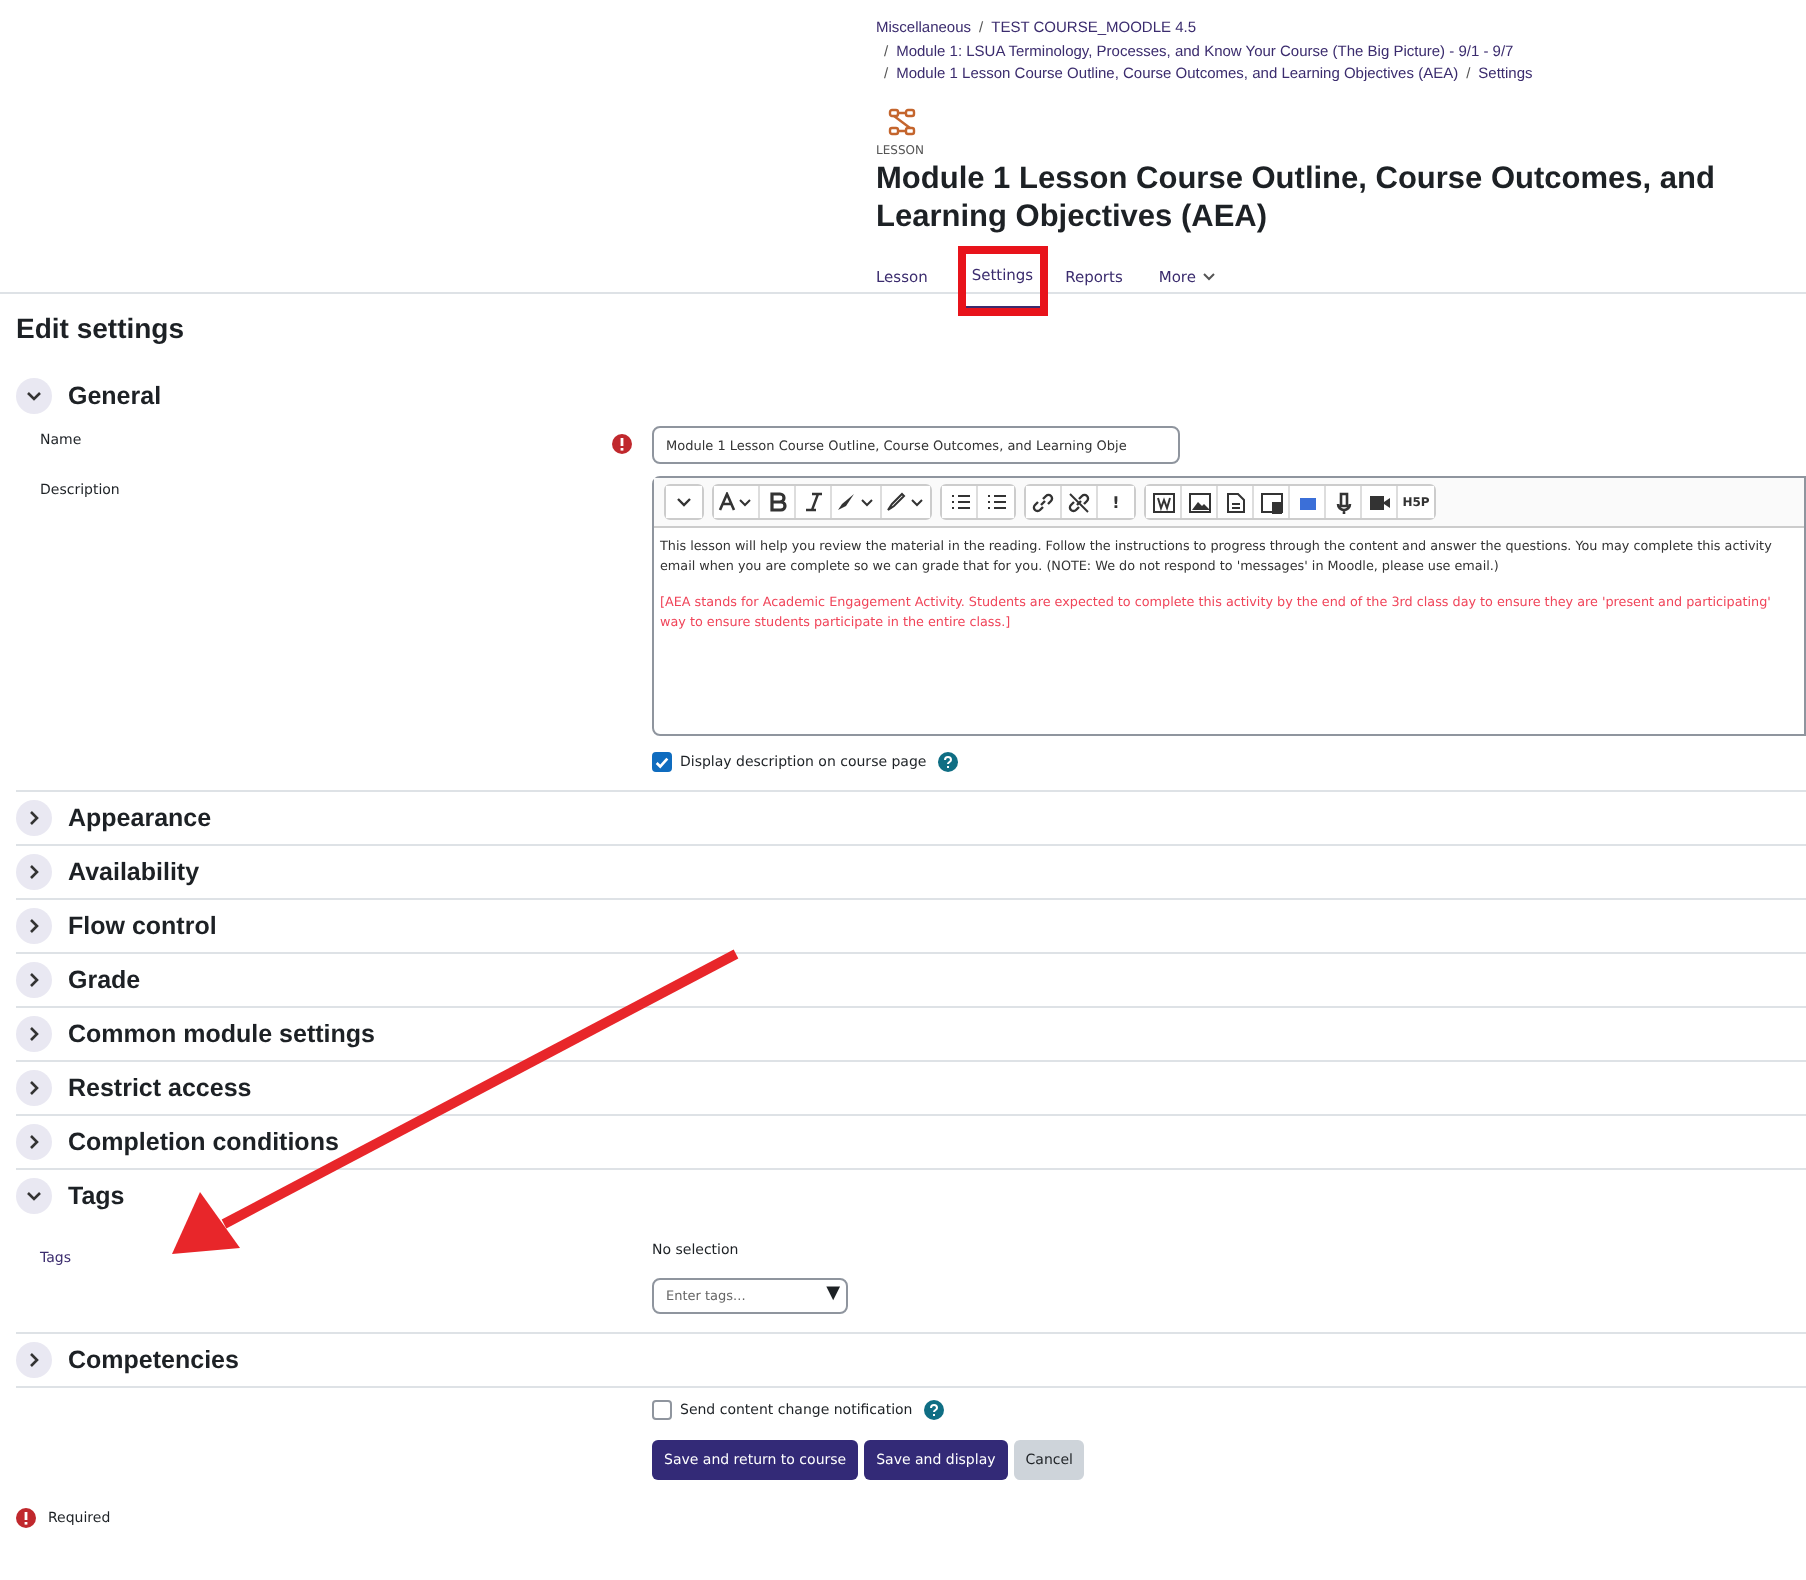  I want to click on microphone-icon, so click(1344, 502).